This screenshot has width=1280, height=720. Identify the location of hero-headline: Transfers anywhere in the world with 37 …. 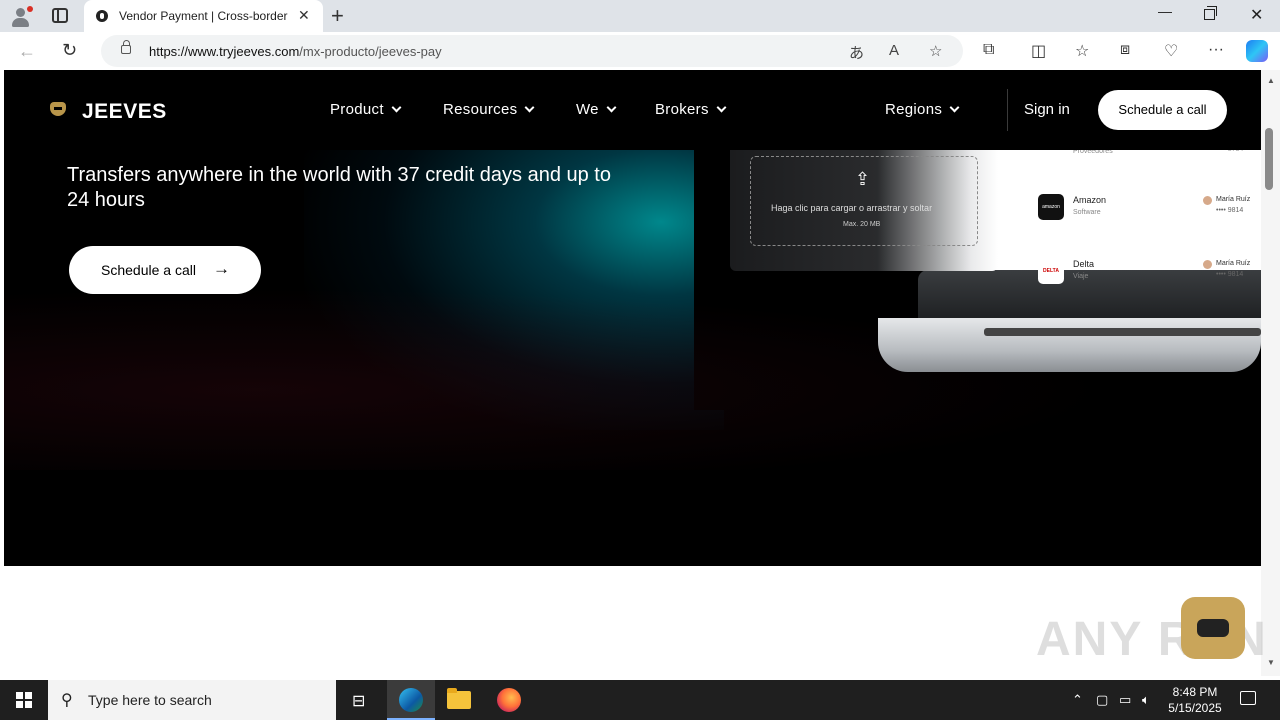
(339, 187).